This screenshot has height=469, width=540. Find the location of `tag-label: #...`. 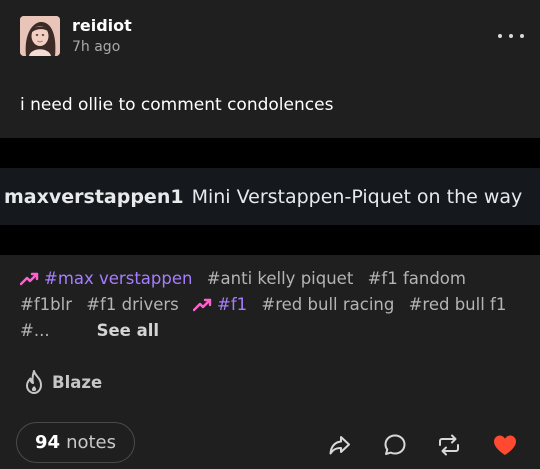

tag-label: #... is located at coordinates (35, 330).